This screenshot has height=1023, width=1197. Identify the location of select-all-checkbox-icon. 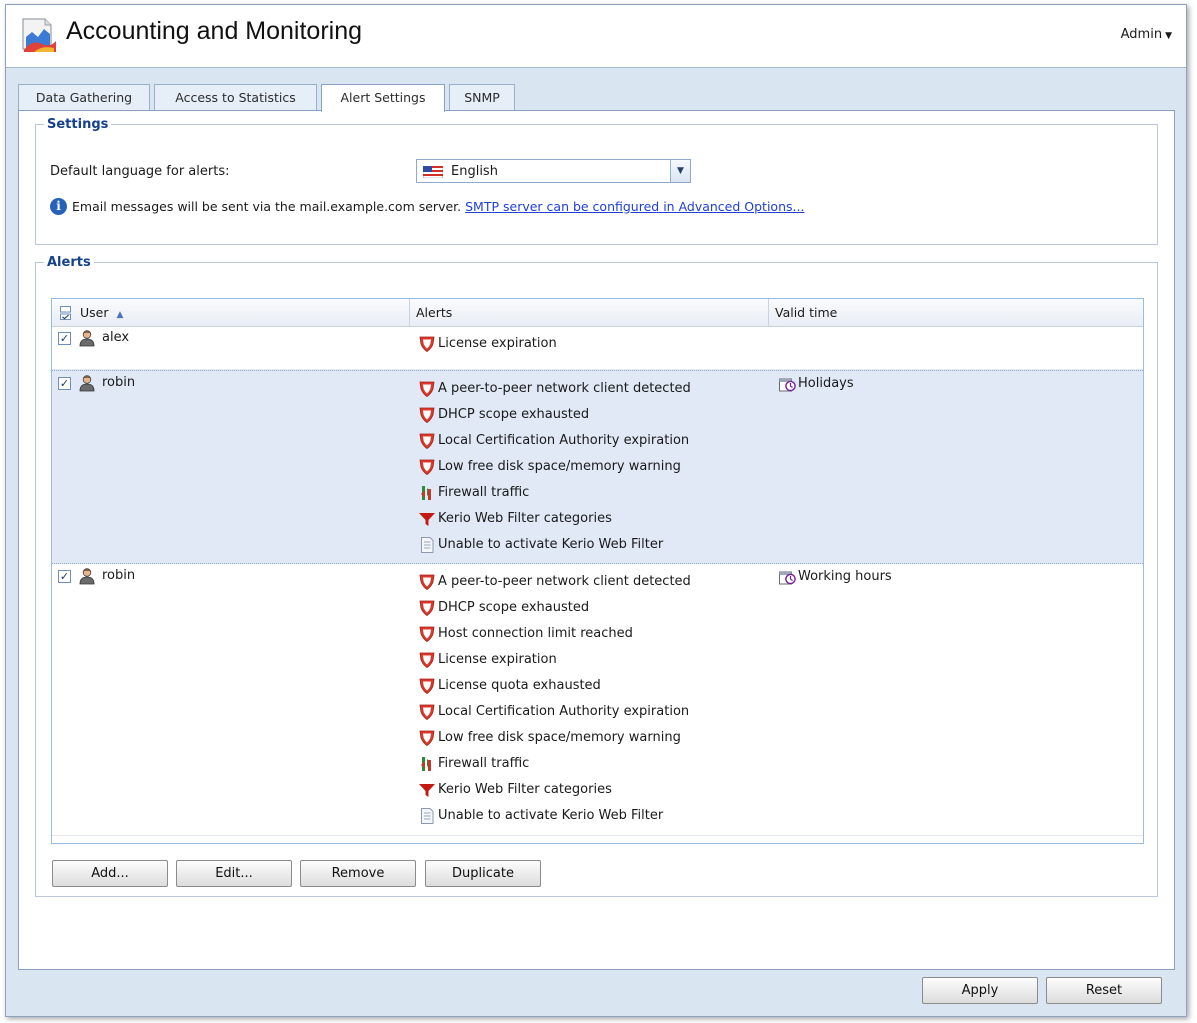
(65, 313).